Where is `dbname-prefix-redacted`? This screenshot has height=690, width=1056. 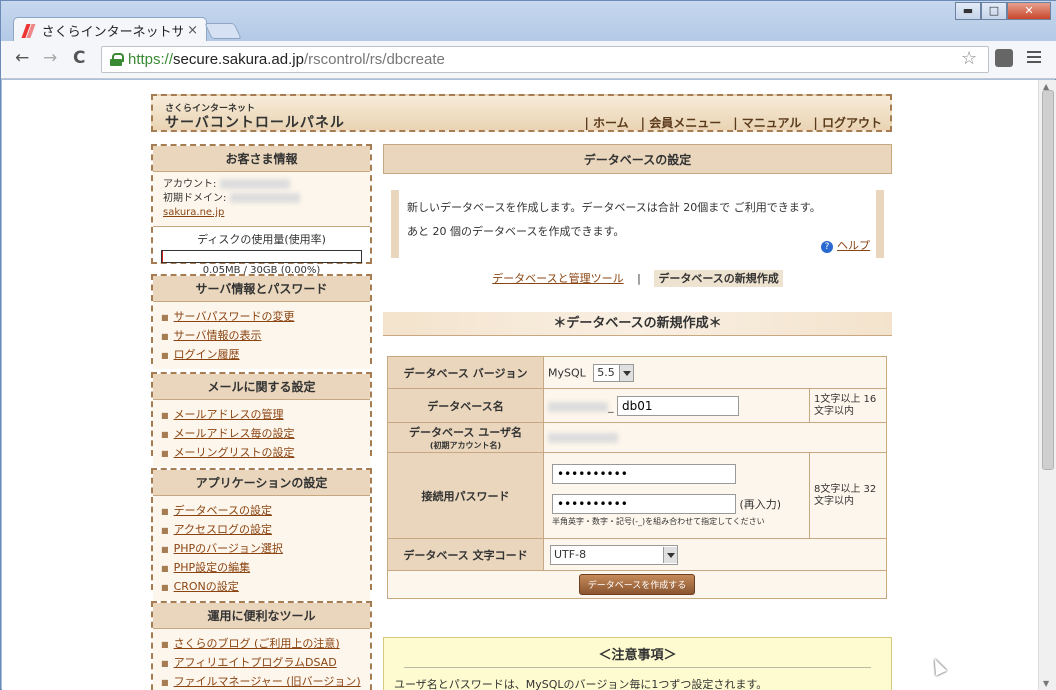
dbname-prefix-redacted is located at coordinates (578, 406).